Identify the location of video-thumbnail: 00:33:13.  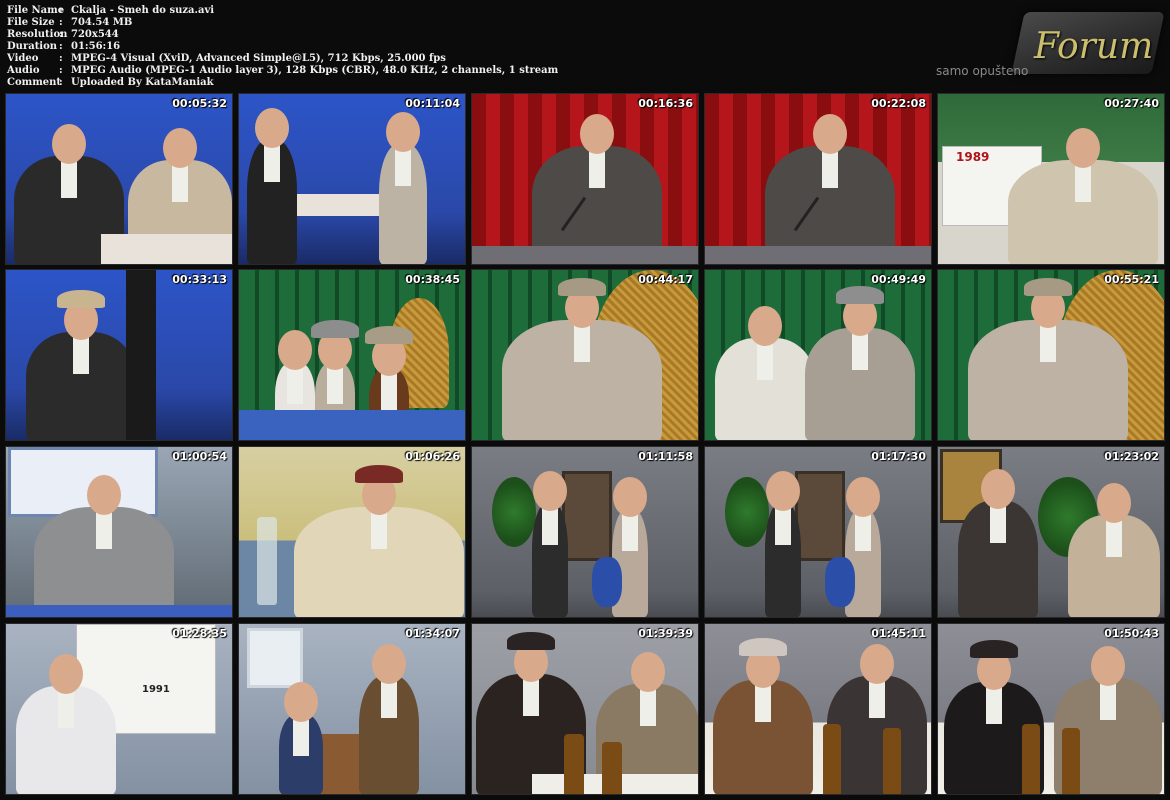
(119, 355).